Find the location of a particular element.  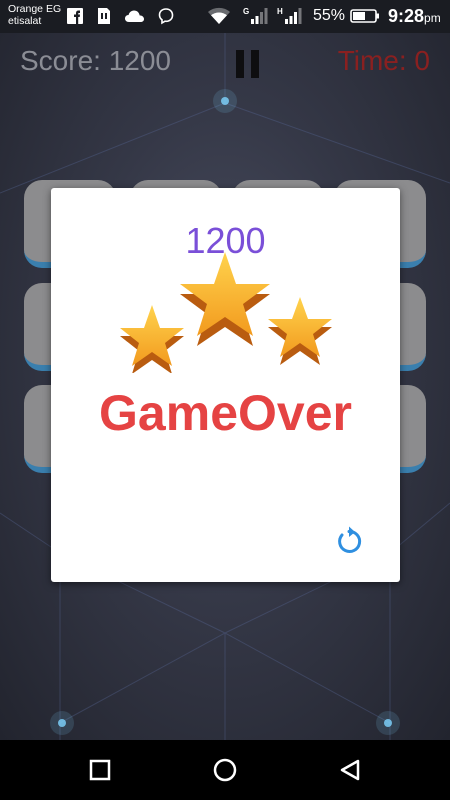

pause-icon-bar-left is located at coordinates (240, 64).